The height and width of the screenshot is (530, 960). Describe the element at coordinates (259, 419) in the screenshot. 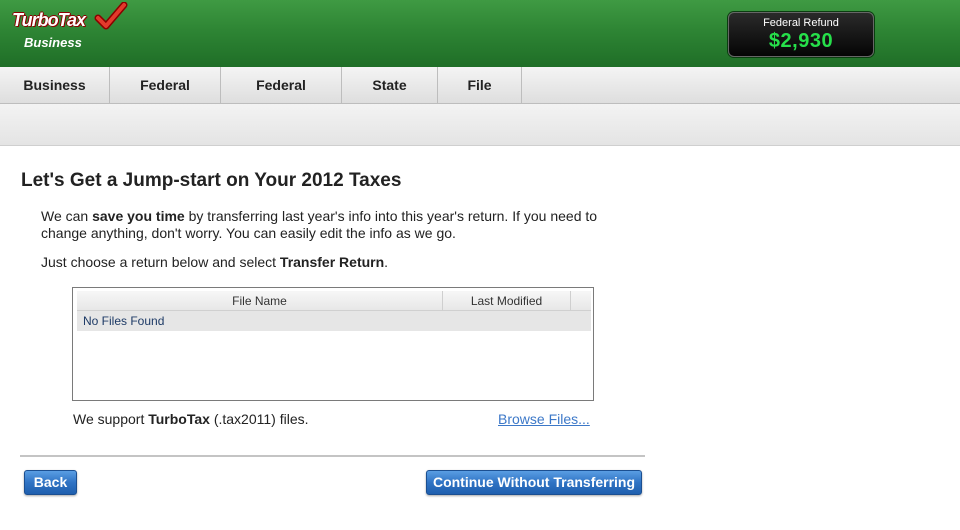

I see `support-text-part: (.tax2011) files.` at that location.